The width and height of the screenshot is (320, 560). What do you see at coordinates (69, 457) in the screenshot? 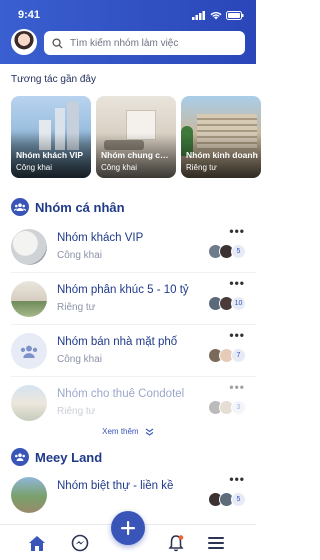
I see `section-title: Meey Land` at bounding box center [69, 457].